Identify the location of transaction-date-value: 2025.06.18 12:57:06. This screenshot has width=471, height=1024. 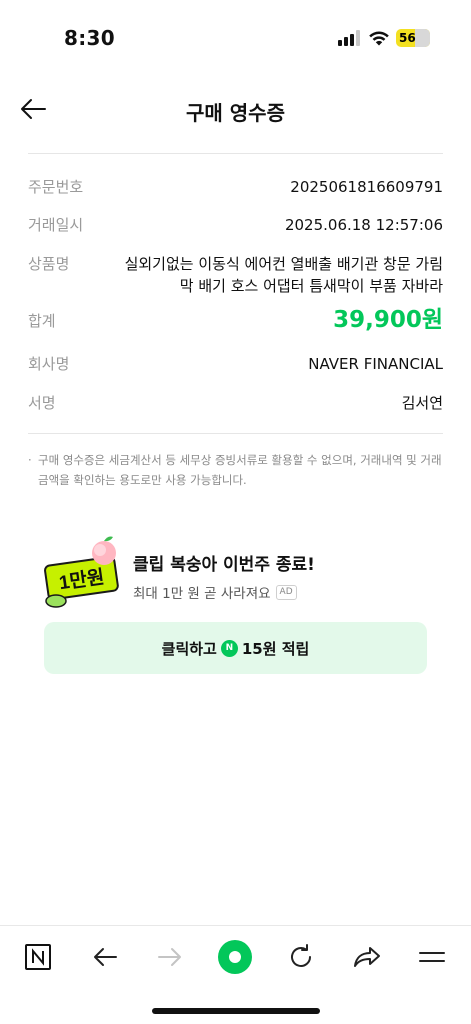
(363, 225).